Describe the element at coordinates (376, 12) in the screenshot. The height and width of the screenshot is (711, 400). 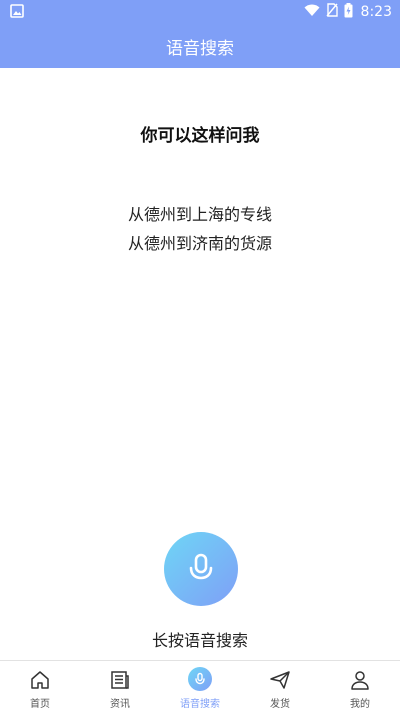
I see `status-time: 8:23` at that location.